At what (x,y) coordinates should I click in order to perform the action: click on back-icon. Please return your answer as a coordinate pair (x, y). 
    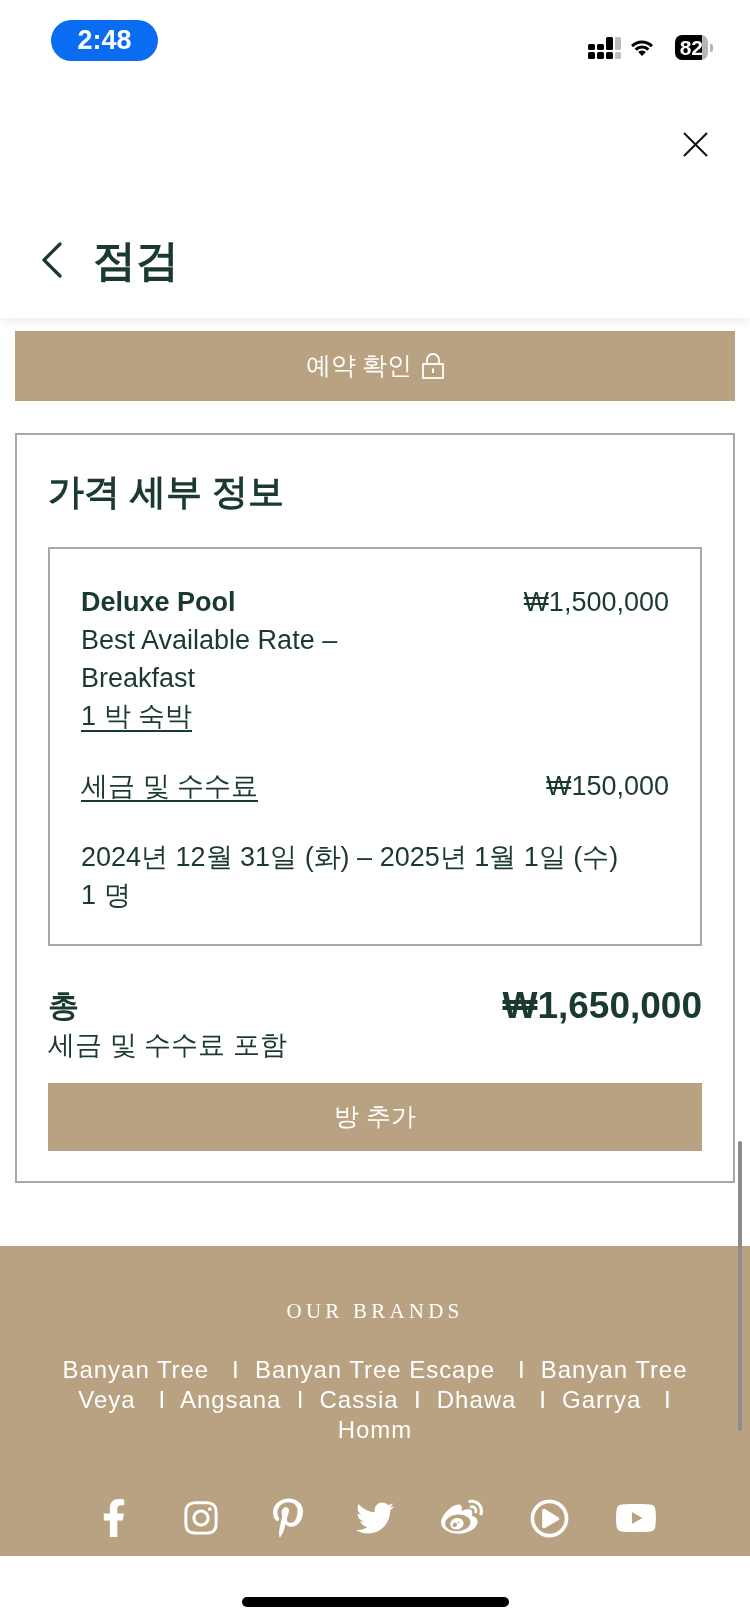
    Looking at the image, I should click on (51, 260).